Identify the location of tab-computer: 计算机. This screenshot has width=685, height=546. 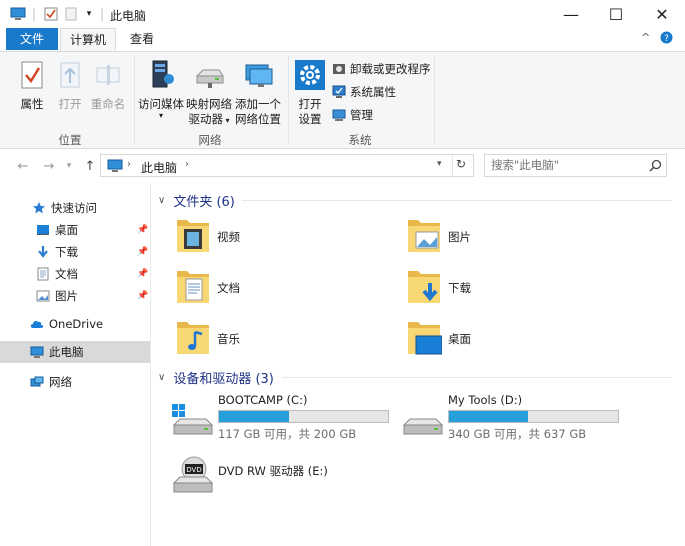
(88, 40).